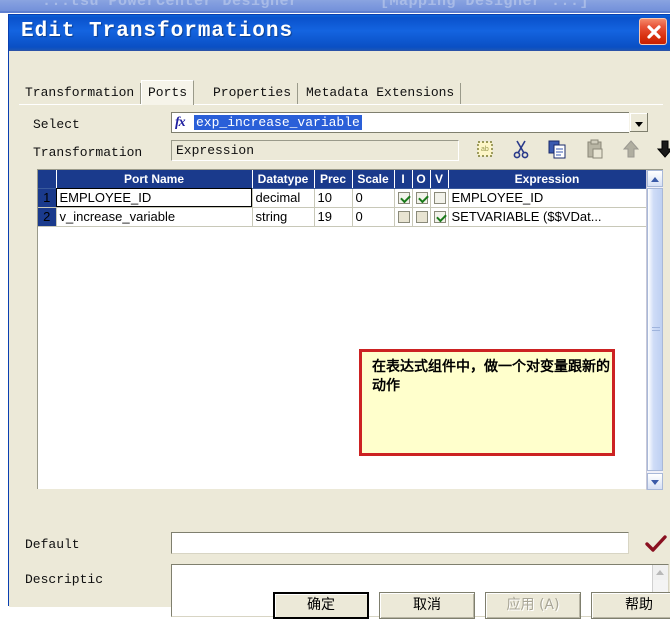 The image size is (670, 643). What do you see at coordinates (215, 150) in the screenshot?
I see `transformation-value: Expression` at bounding box center [215, 150].